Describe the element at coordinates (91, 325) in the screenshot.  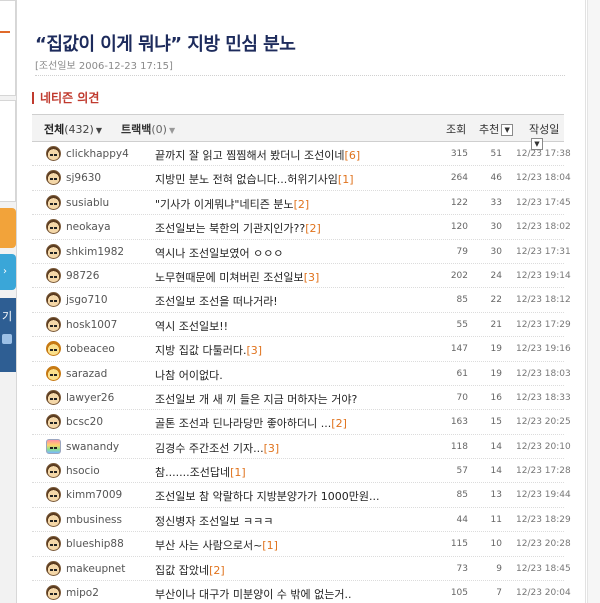
I see `commenter-nickname: hosk1007` at that location.